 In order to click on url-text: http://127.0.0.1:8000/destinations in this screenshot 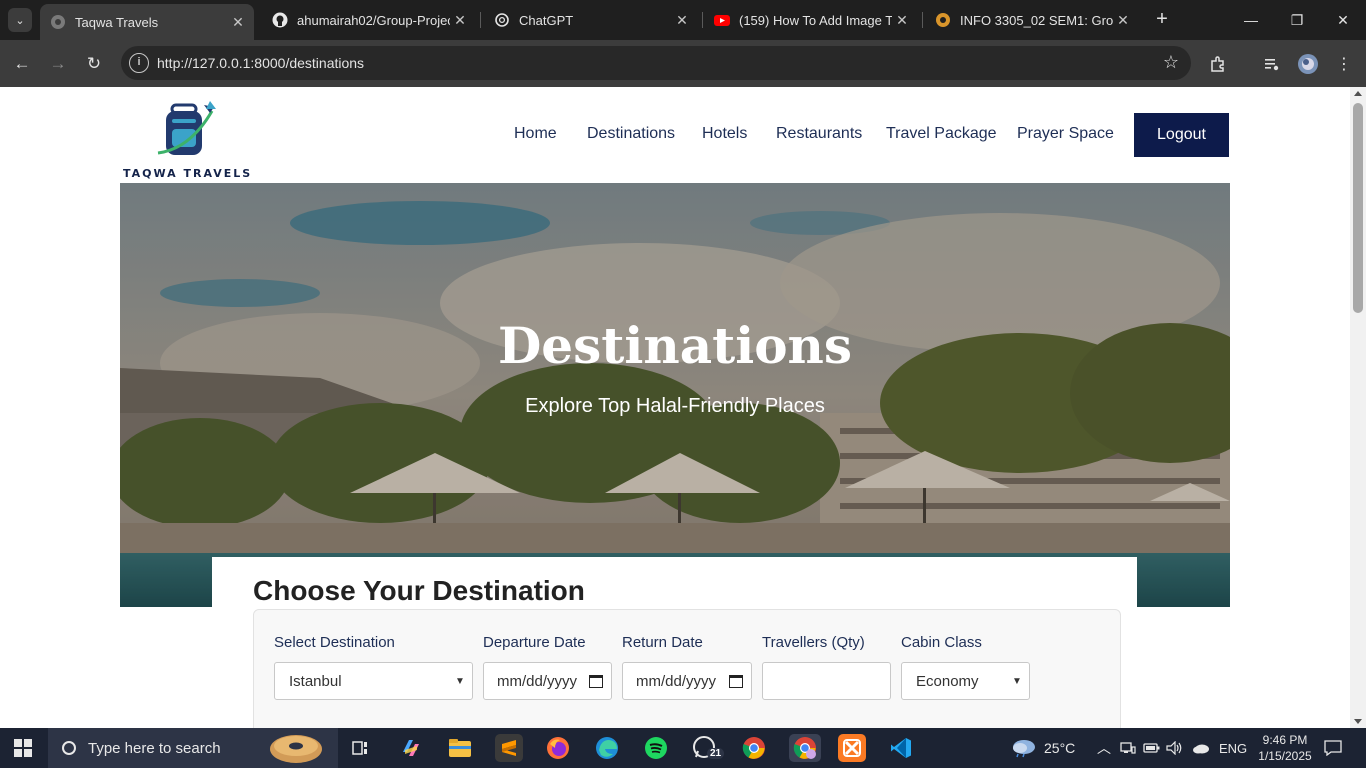, I will do `click(260, 63)`.